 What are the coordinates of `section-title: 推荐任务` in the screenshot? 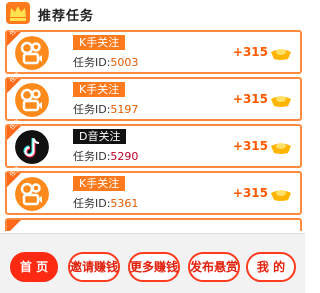 It's located at (66, 16).